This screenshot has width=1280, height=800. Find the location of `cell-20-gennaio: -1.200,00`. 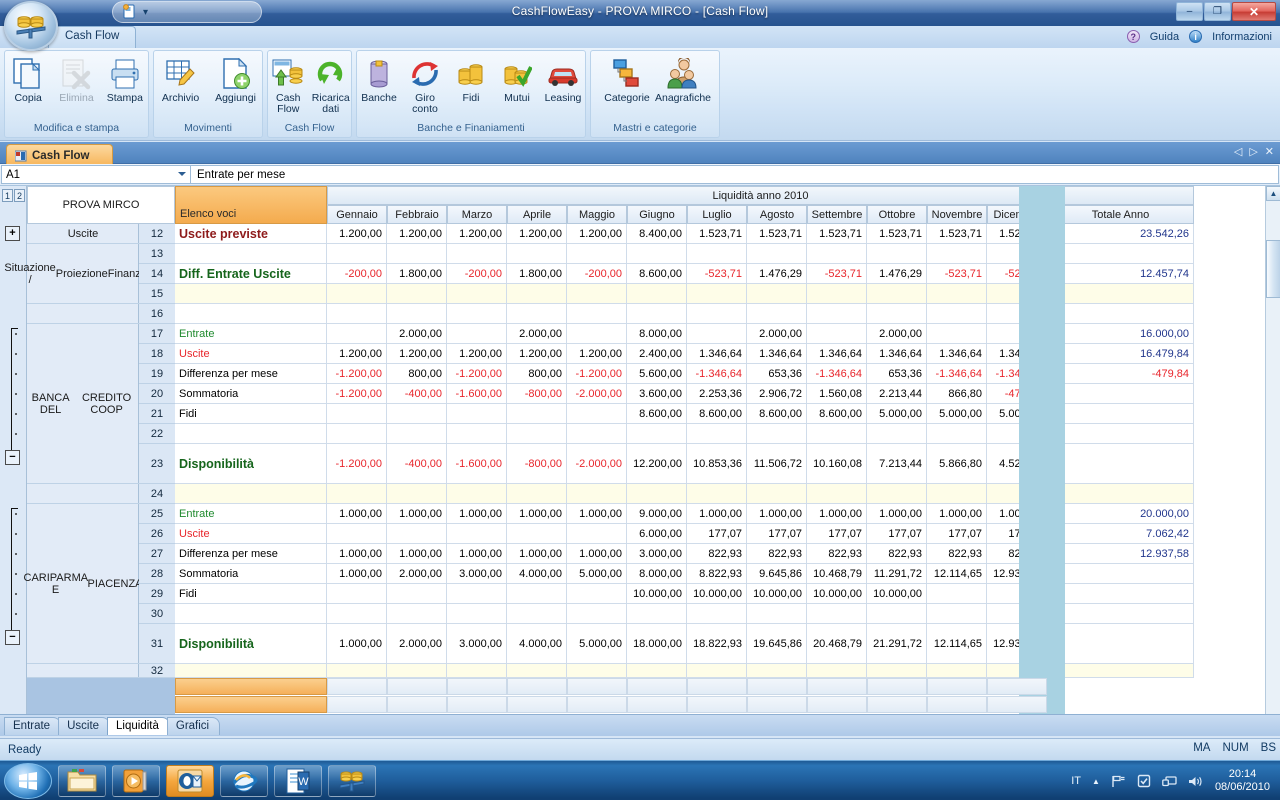

cell-20-gennaio: -1.200,00 is located at coordinates (357, 394).